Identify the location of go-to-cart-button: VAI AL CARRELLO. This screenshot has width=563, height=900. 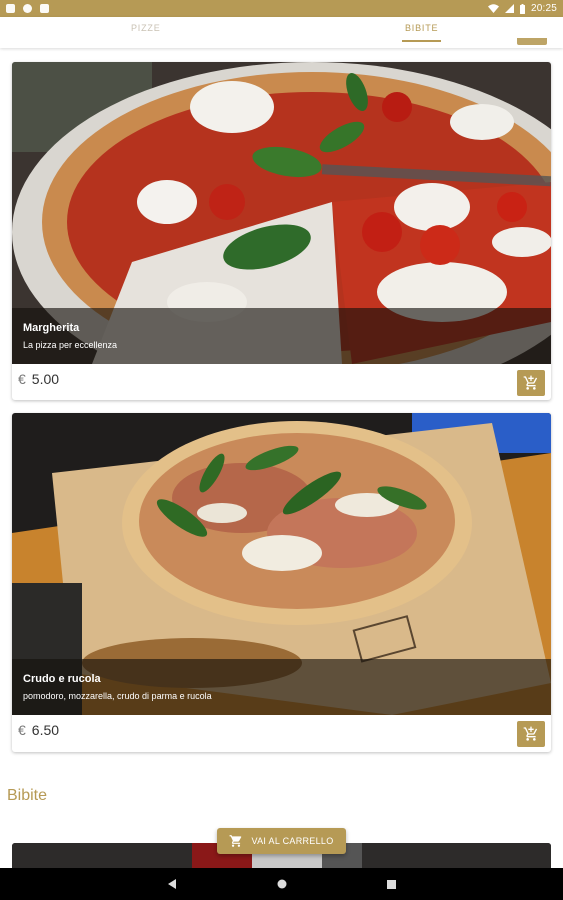
(281, 841).